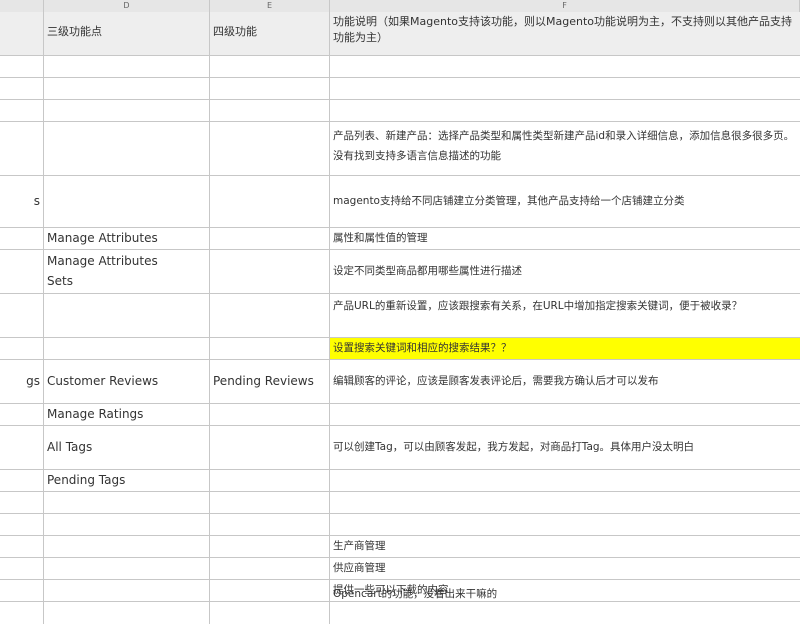 The image size is (800, 624). Describe the element at coordinates (127, 238) in the screenshot. I see `cell: Manage Attributes` at that location.